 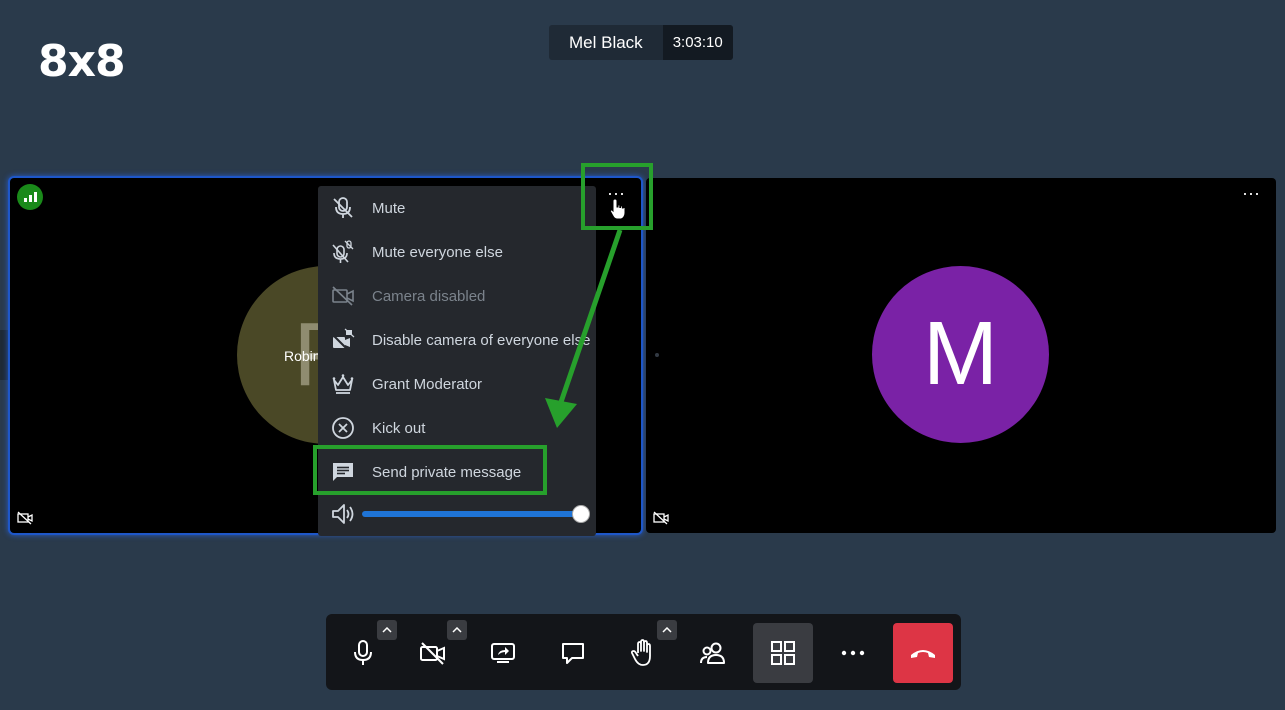 I want to click on participants-icon, so click(x=712, y=653).